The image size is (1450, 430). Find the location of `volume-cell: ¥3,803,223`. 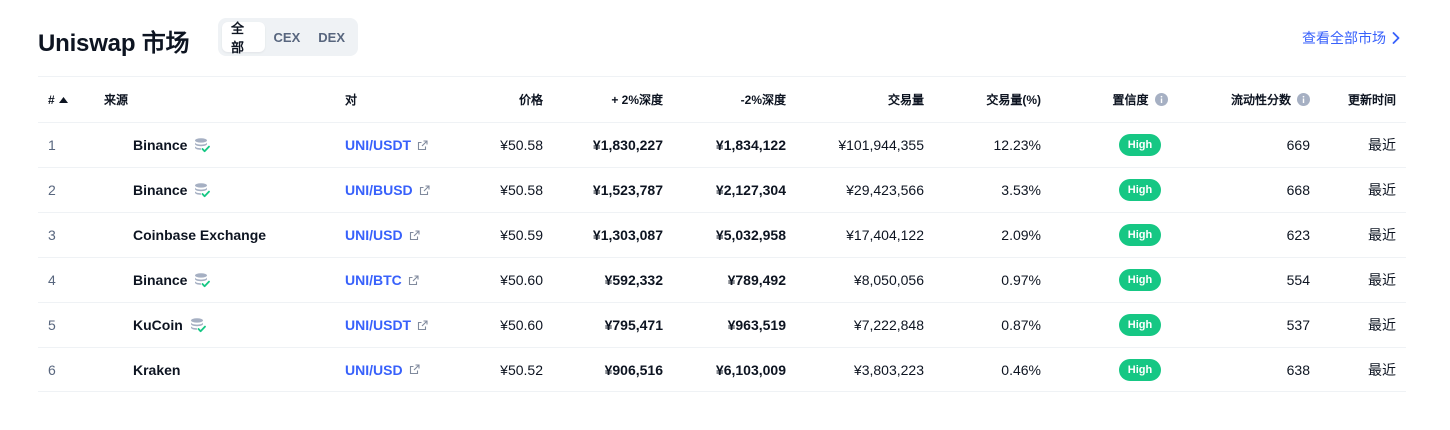

volume-cell: ¥3,803,223 is located at coordinates (888, 369).